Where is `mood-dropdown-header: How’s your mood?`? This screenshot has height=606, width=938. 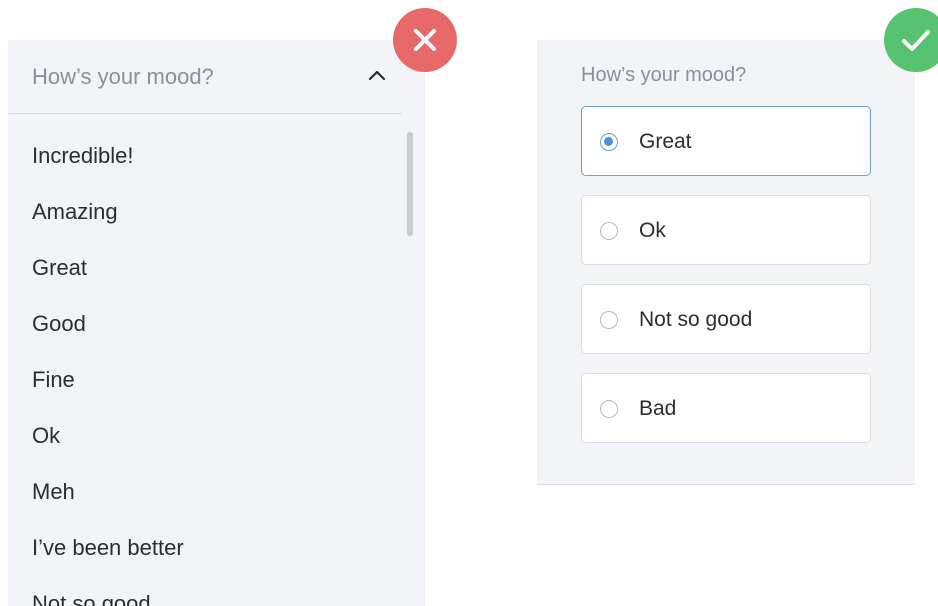
mood-dropdown-header: How’s your mood? is located at coordinates (205, 77).